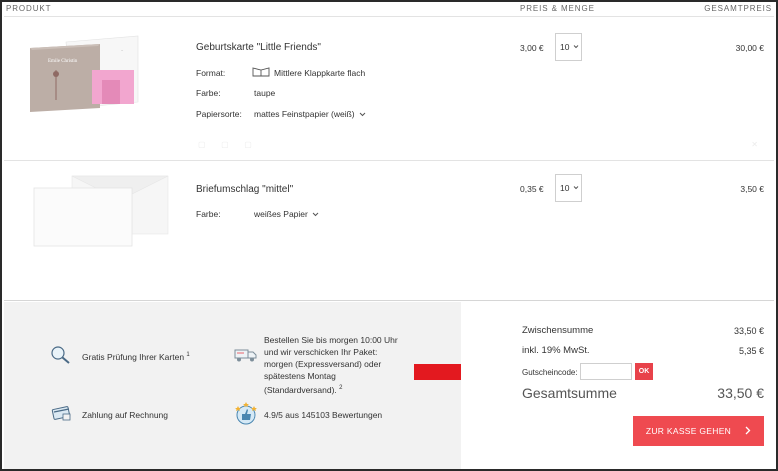 The image size is (778, 471). I want to click on subtotal-label: Zwischensumme, so click(558, 330).